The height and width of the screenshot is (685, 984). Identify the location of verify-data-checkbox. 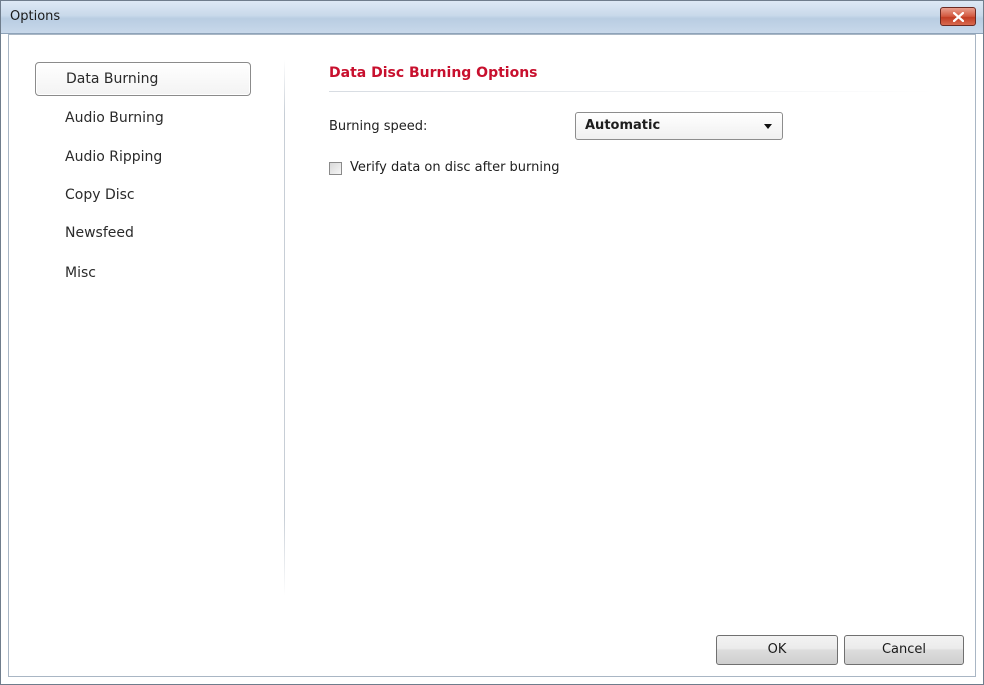
(335, 168).